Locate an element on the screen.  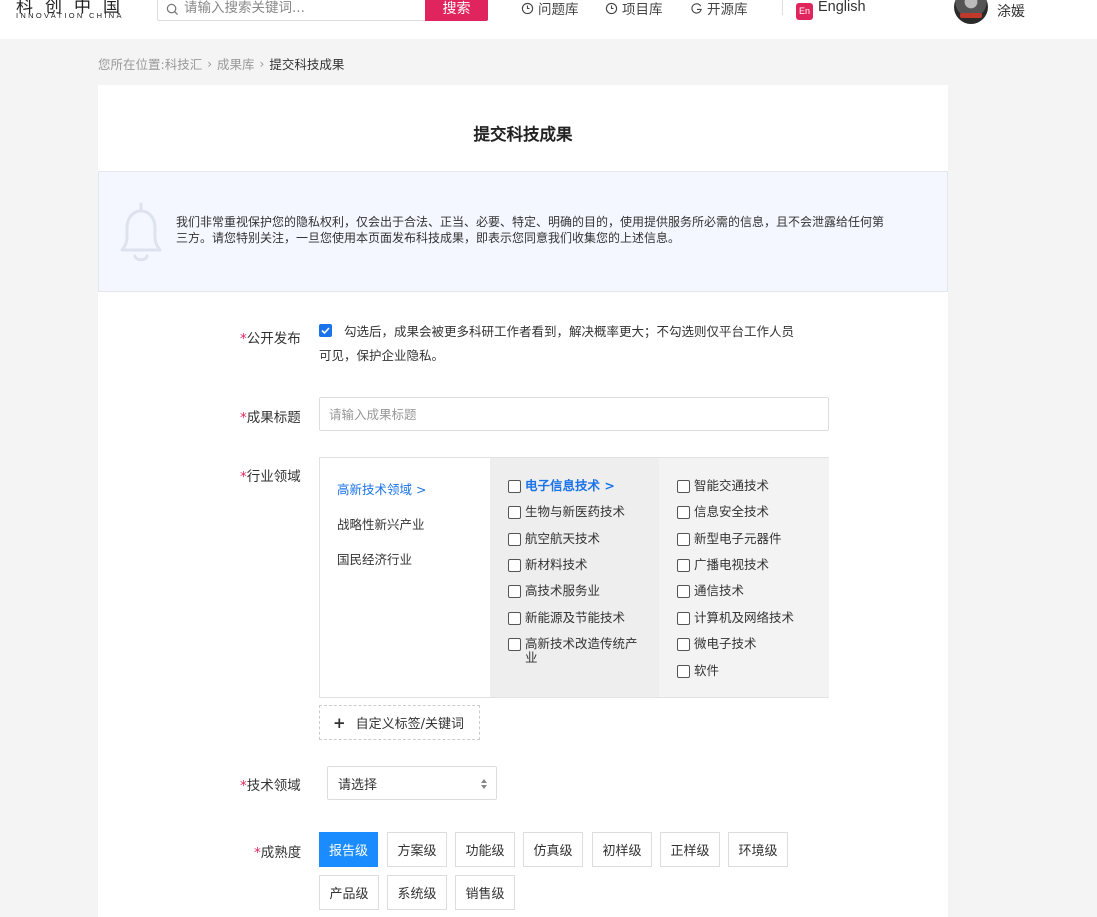
nav-project-library: 项目库 is located at coordinates (634, 9).